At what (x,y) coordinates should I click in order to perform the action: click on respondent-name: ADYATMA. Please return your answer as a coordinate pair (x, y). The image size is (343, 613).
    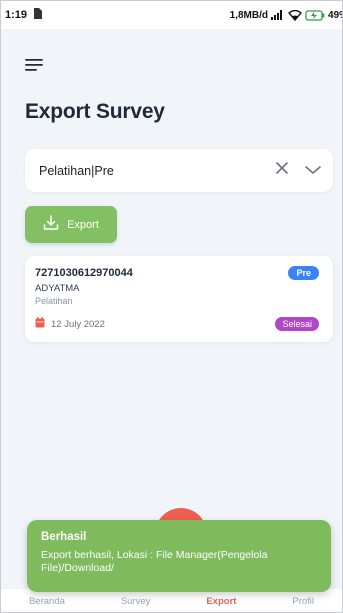
    Looking at the image, I should click on (57, 288).